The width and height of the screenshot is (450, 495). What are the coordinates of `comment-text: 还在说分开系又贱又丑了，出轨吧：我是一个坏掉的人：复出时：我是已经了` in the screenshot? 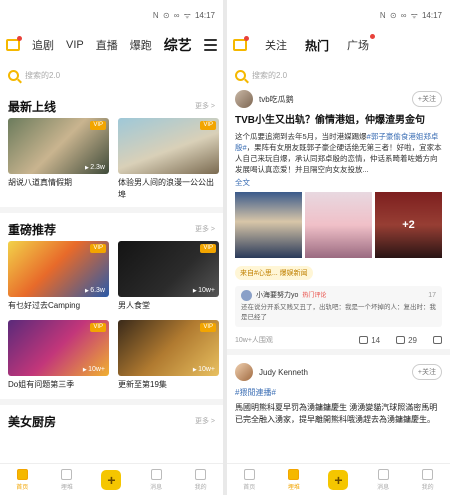 It's located at (338, 312).